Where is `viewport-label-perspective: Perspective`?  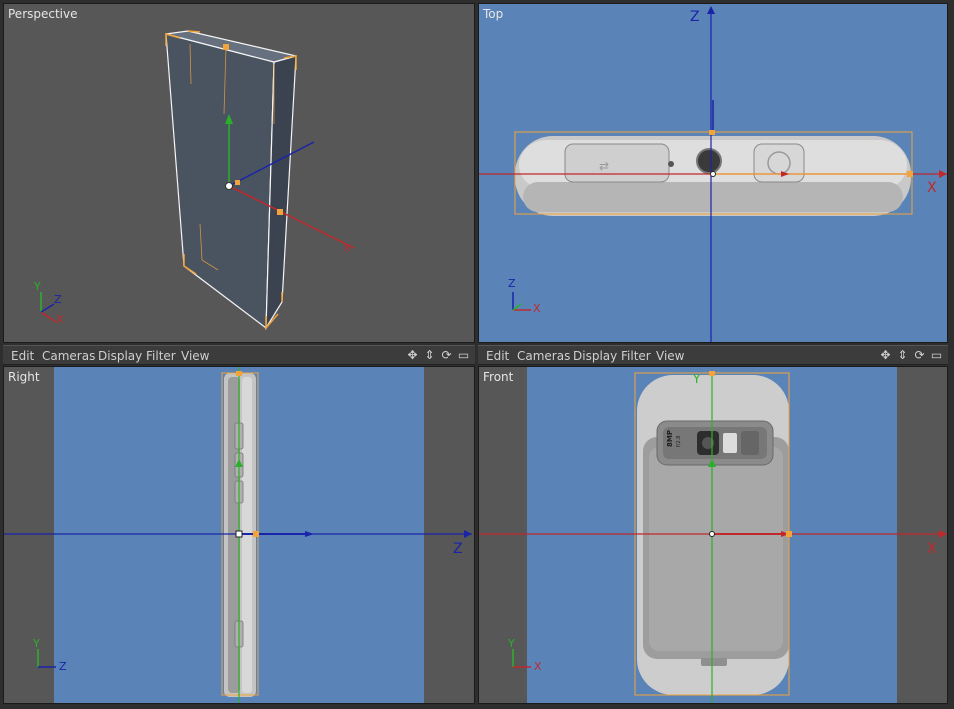 viewport-label-perspective: Perspective is located at coordinates (43, 14).